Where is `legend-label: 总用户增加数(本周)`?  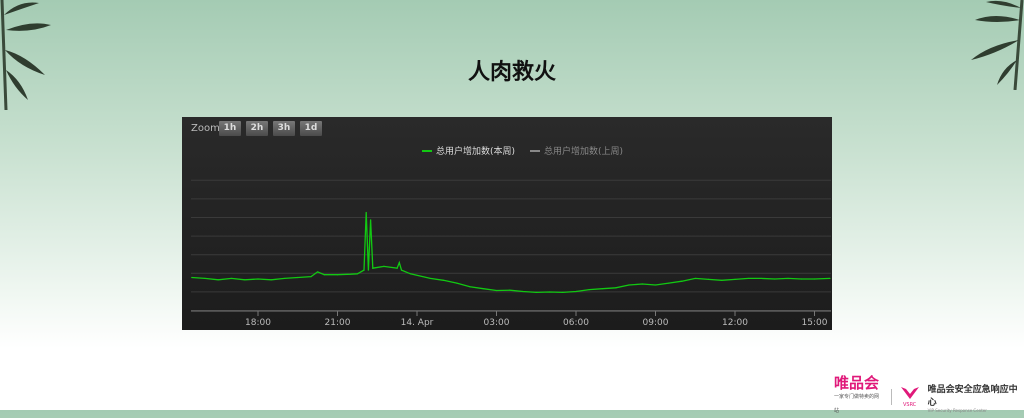
legend-label: 总用户增加数(本周) is located at coordinates (476, 152).